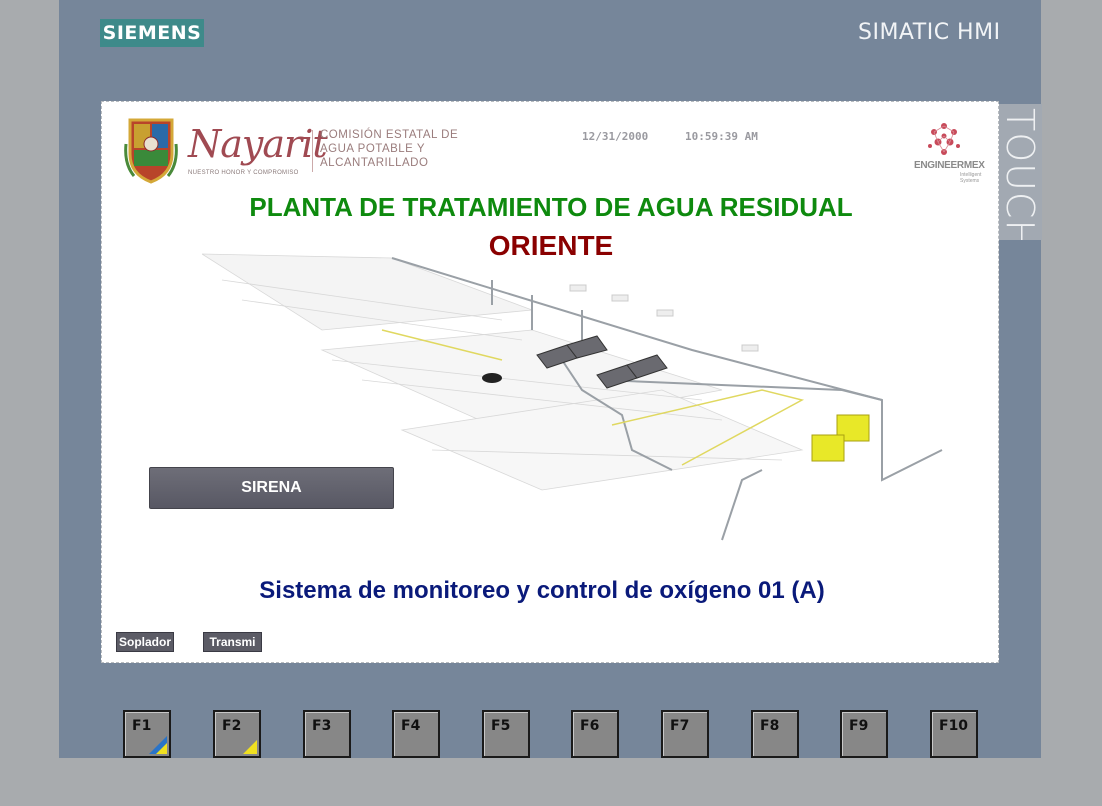 The image size is (1102, 806). I want to click on system-time: 10:59:39 AM, so click(721, 136).